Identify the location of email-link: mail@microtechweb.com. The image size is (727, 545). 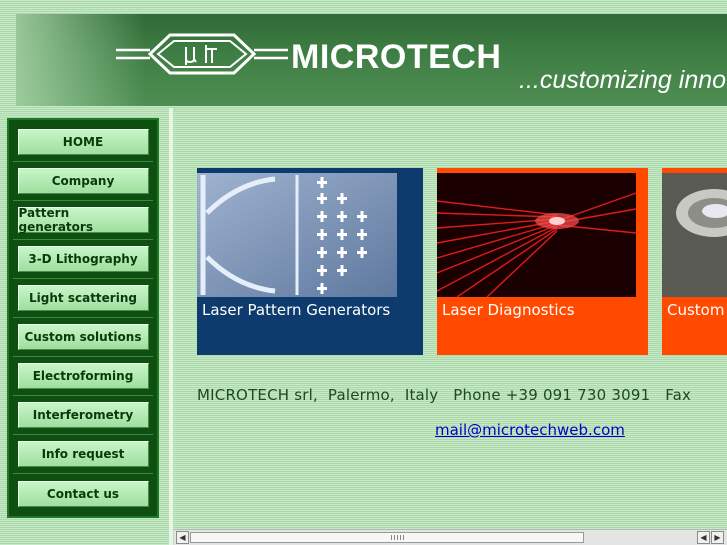
(530, 430).